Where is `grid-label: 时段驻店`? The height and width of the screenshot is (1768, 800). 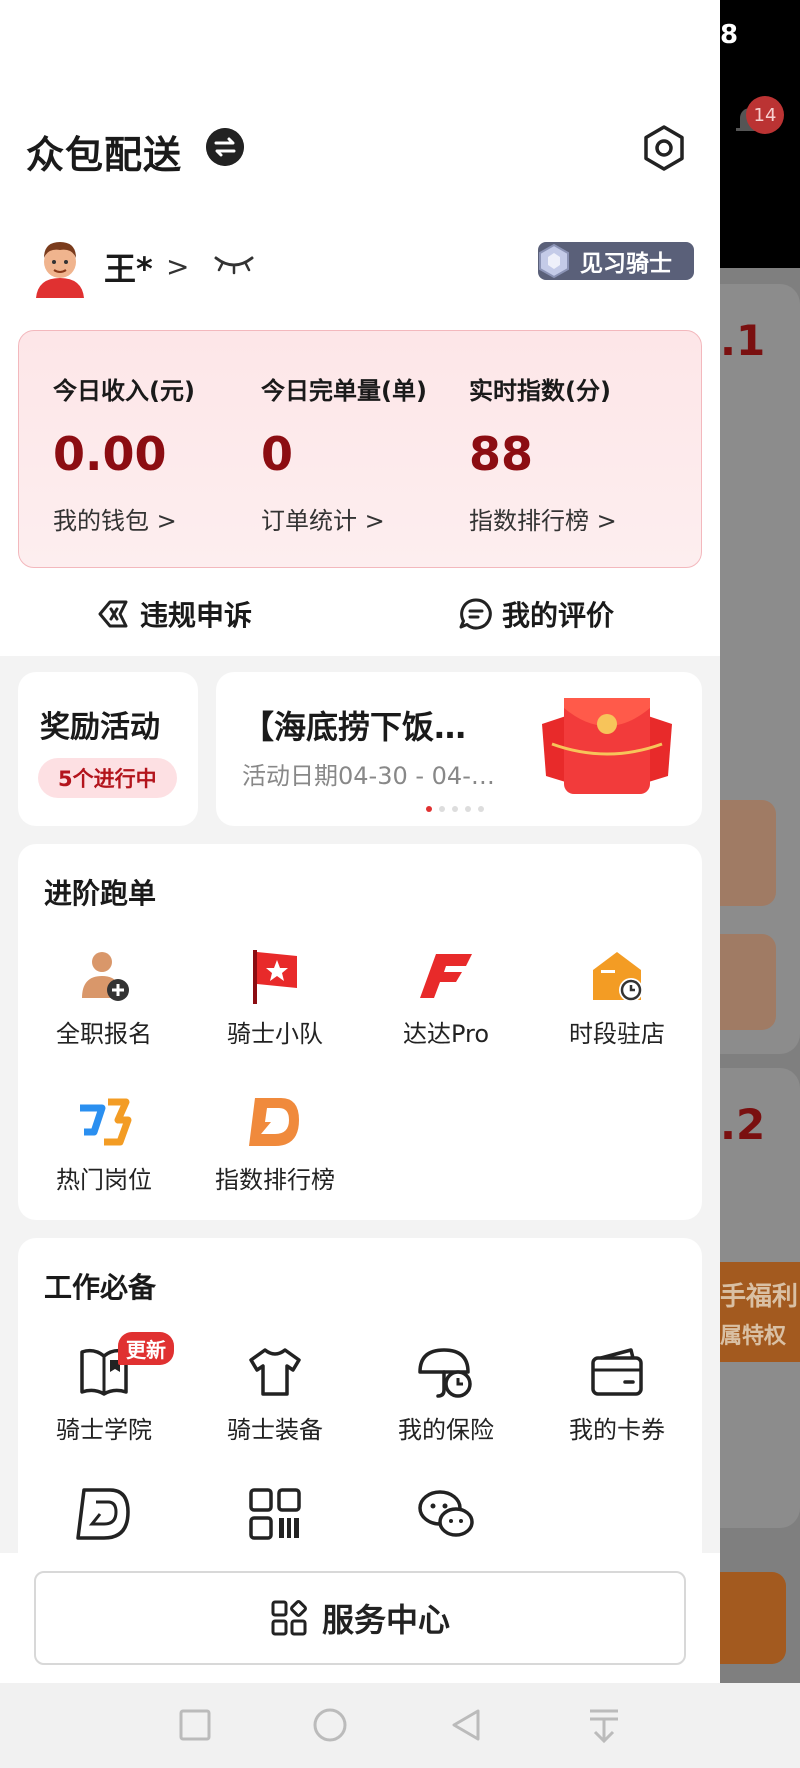
grid-label: 时段驻店 is located at coordinates (617, 1034).